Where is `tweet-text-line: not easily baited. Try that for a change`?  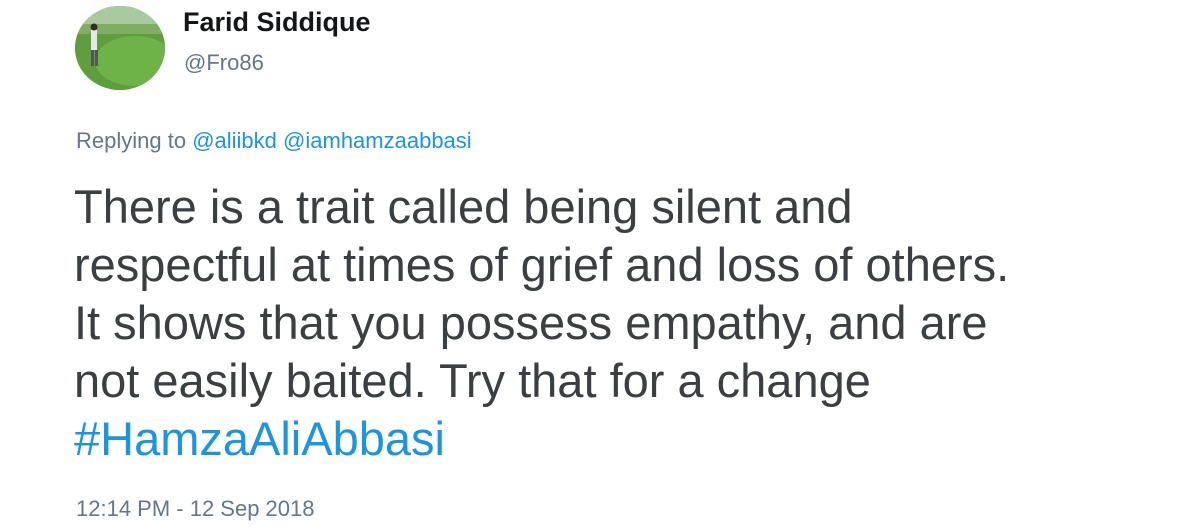 tweet-text-line: not easily baited. Try that for a change is located at coordinates (472, 380).